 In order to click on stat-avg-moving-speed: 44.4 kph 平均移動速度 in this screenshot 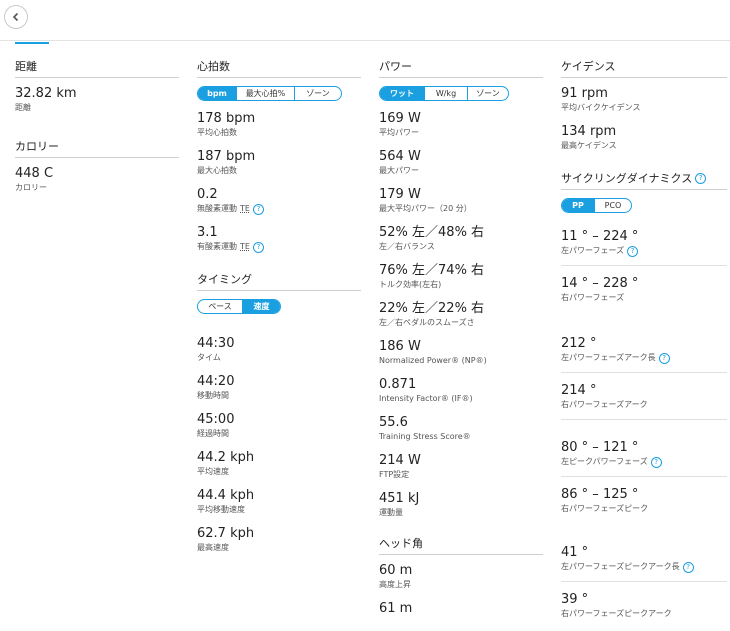, I will do `click(279, 502)`.